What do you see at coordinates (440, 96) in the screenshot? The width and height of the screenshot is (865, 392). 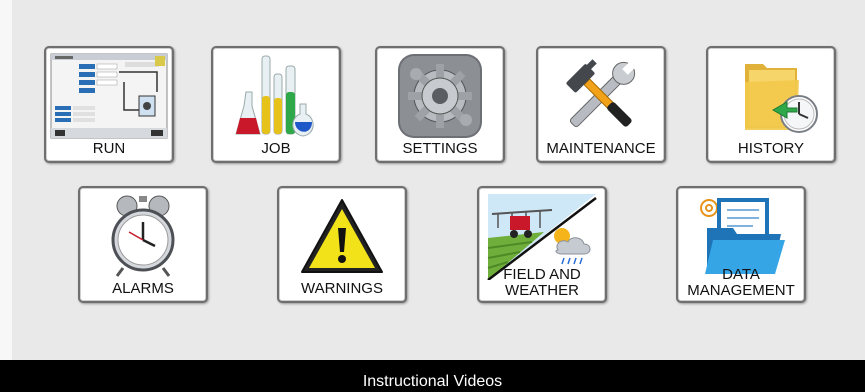 I see `gear-icon` at bounding box center [440, 96].